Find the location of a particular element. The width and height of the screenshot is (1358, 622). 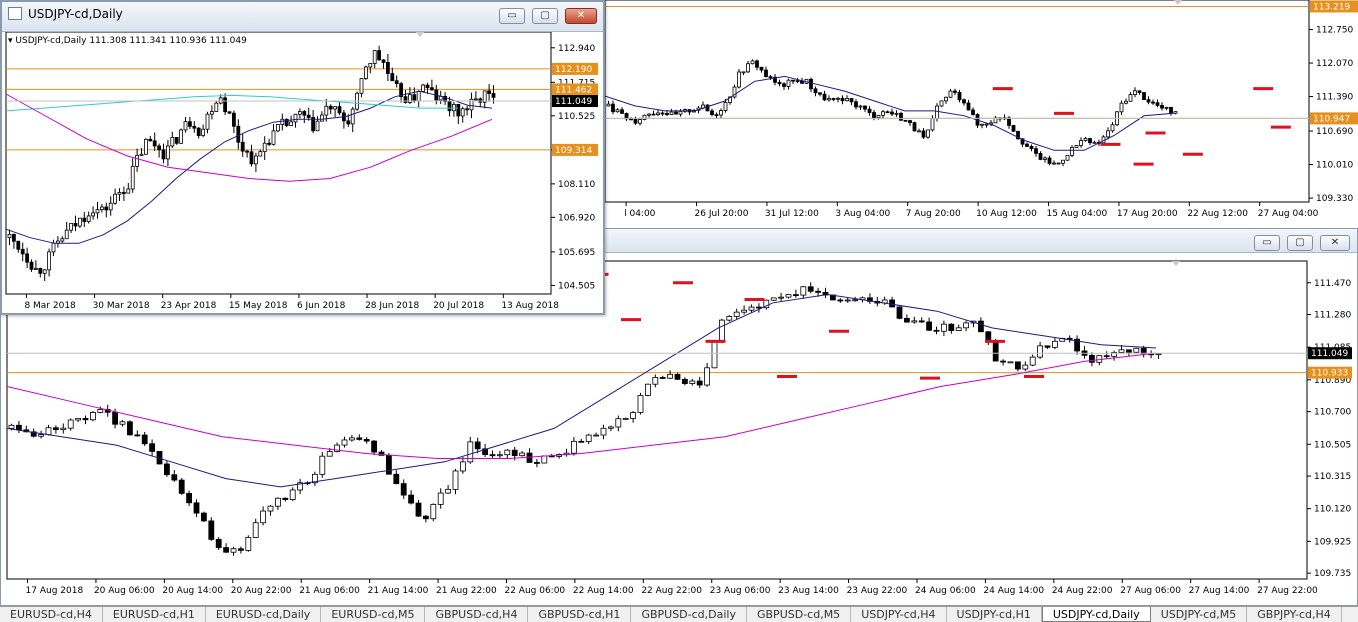

chart-tab: USDJPY-cd,Daily is located at coordinates (1096, 614).